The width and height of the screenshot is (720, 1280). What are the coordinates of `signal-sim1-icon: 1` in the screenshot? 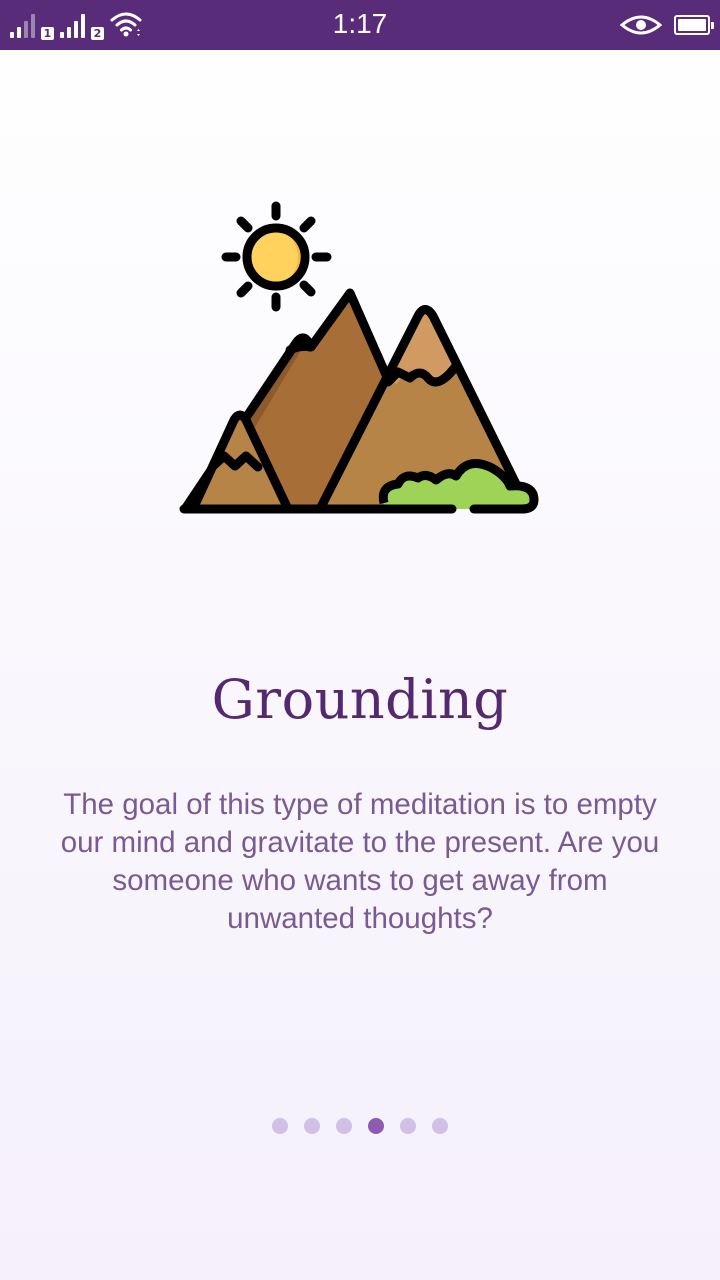 It's located at (32, 26).